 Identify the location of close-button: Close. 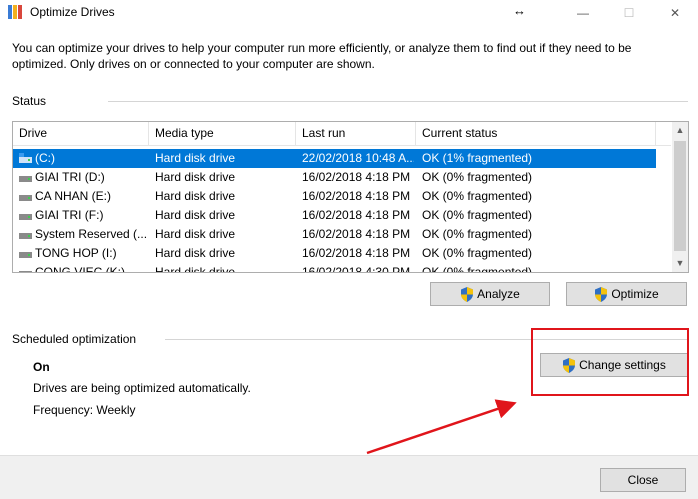
(643, 480).